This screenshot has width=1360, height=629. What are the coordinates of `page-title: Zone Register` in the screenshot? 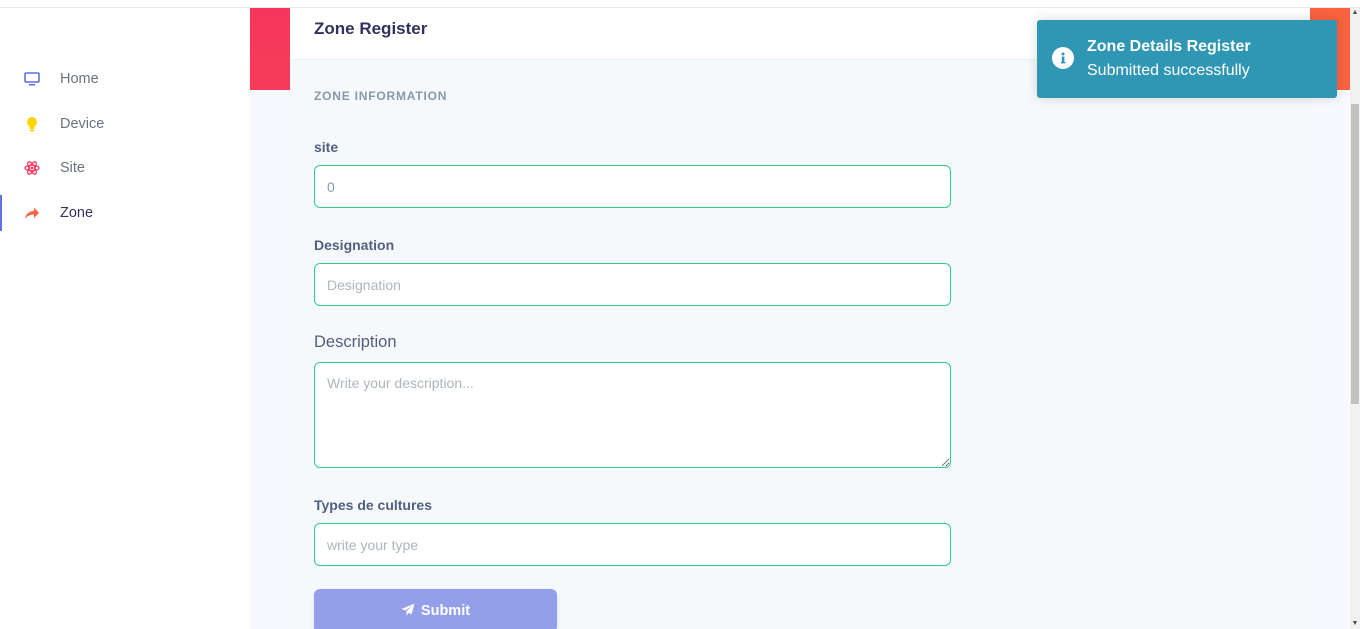 It's located at (371, 28).